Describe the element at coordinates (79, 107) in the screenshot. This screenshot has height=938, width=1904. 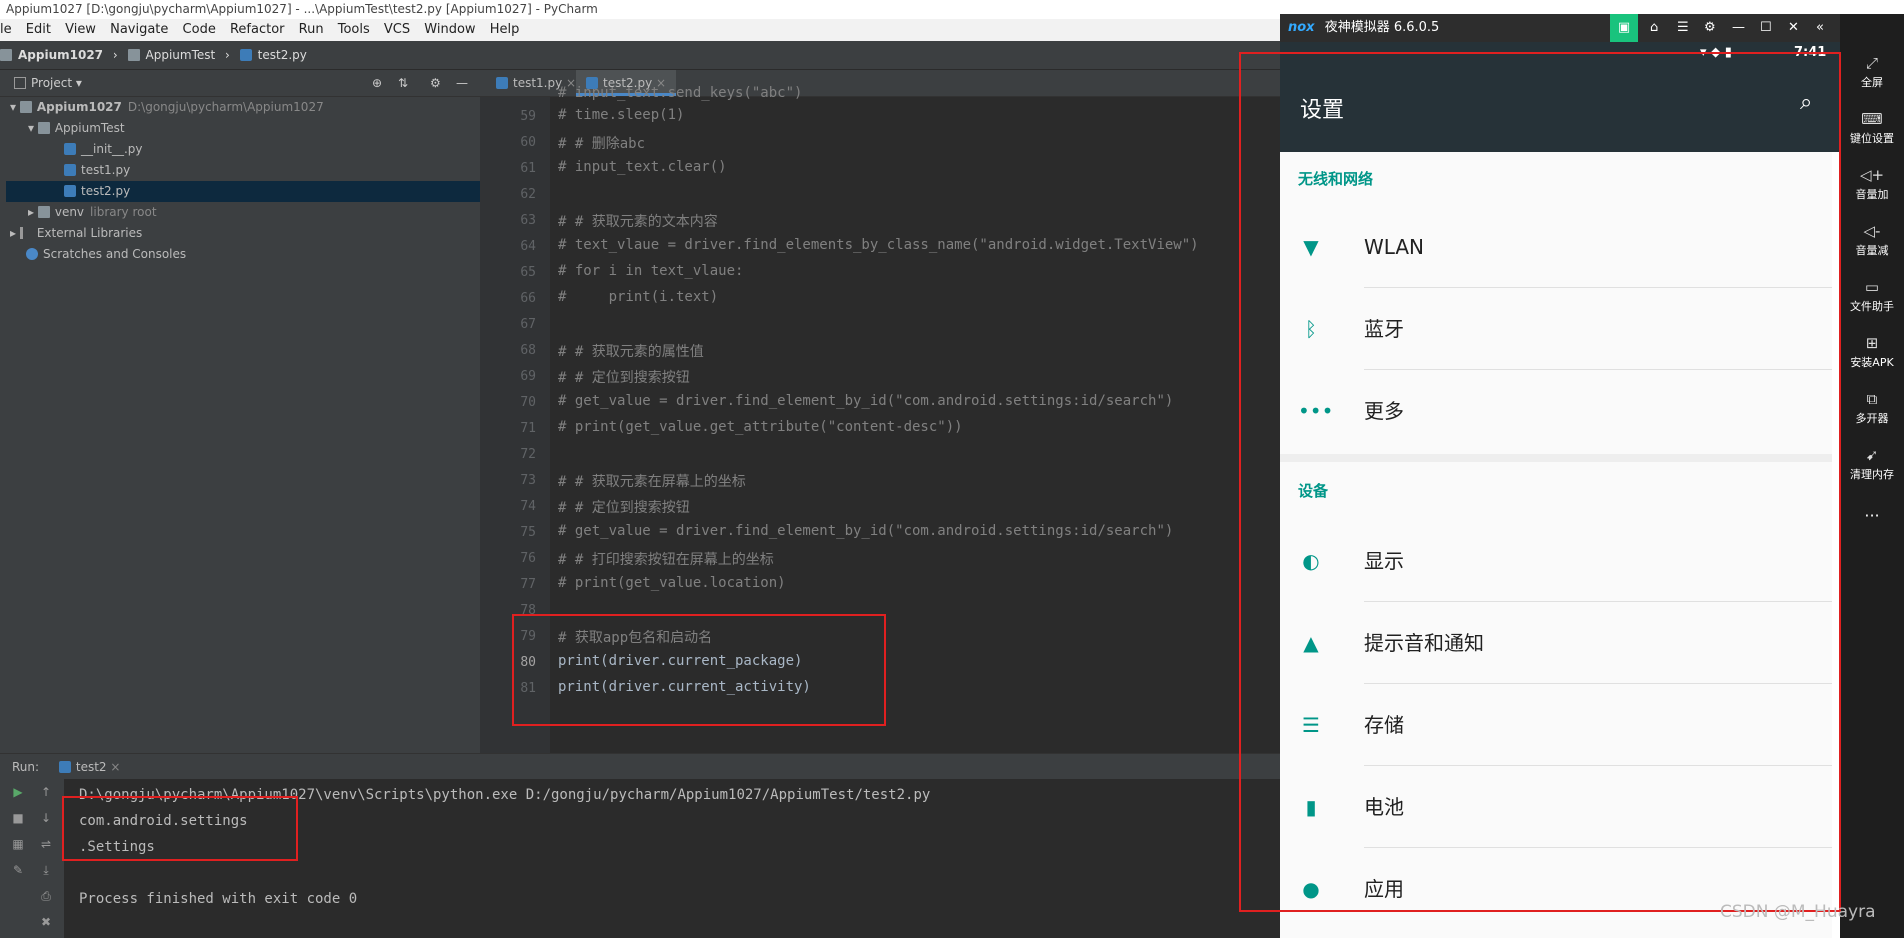
I see `tree-item-label: Appium1027` at that location.